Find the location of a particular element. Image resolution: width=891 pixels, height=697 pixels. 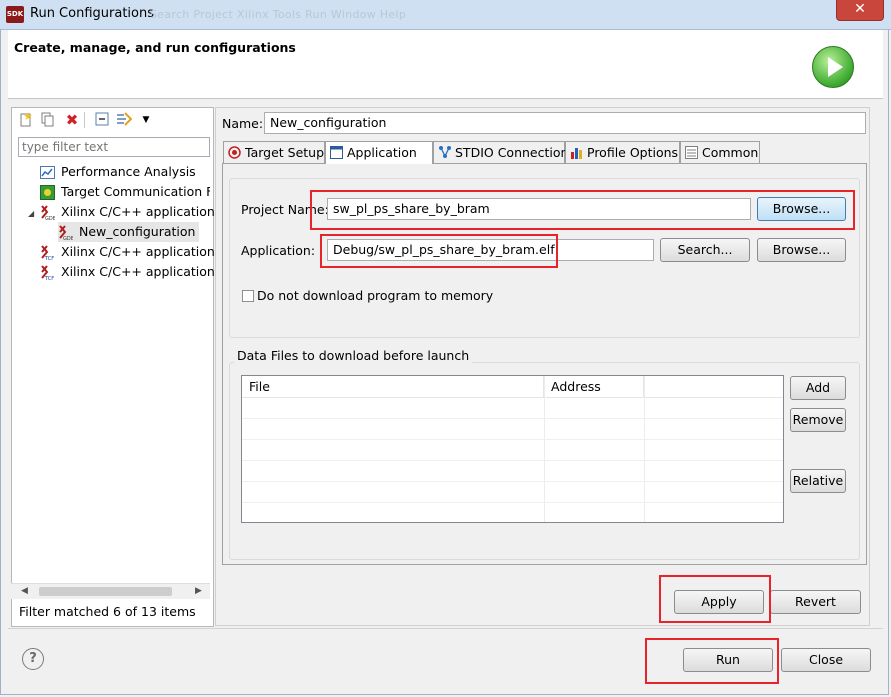

application-label: Application: is located at coordinates (278, 250).